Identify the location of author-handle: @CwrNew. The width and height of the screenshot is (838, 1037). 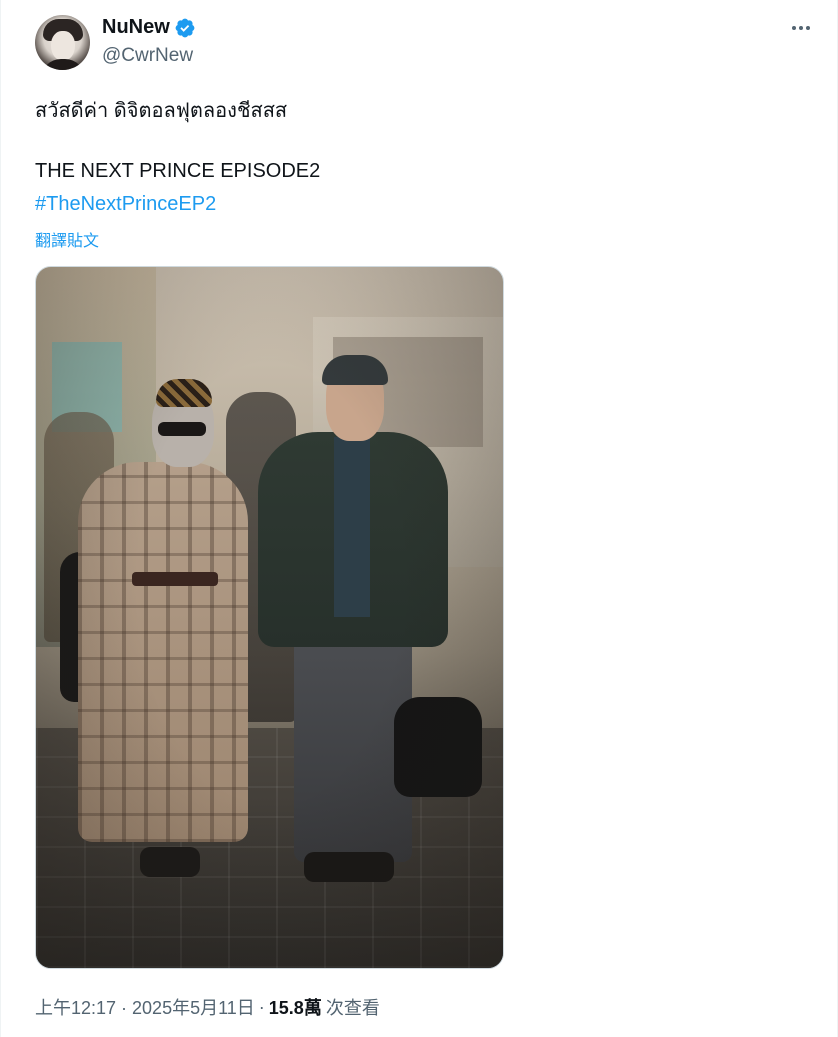
(147, 56).